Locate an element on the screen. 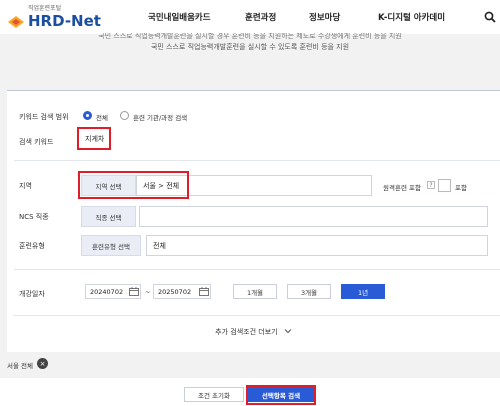 This screenshot has width=500, height=406. remote-include-checkbox is located at coordinates (444, 185).